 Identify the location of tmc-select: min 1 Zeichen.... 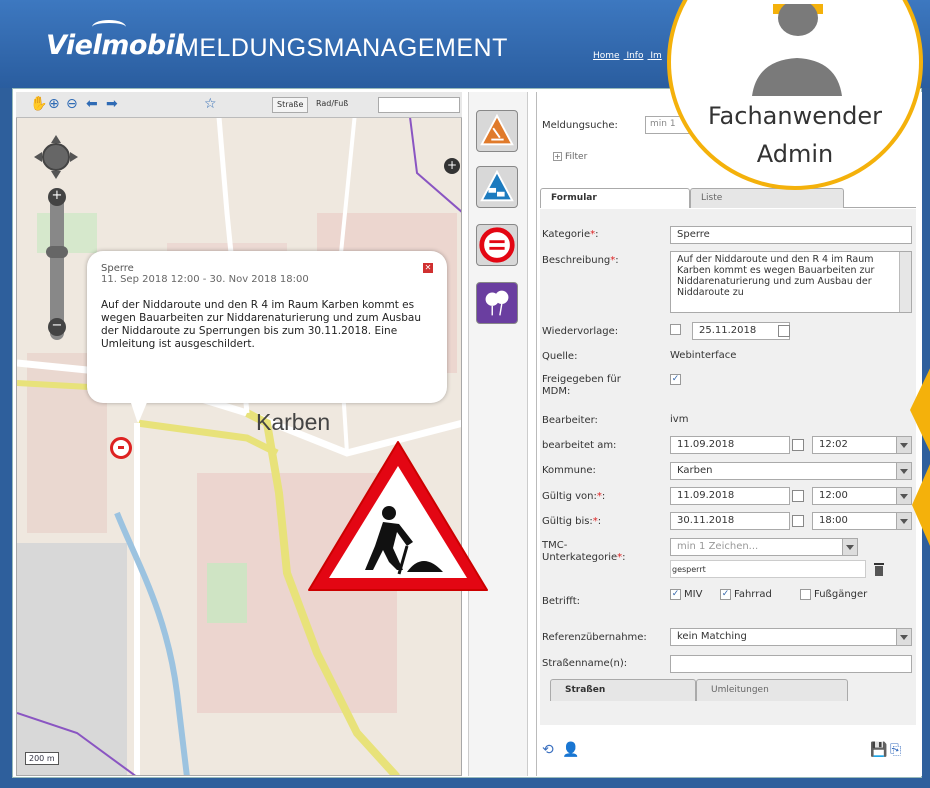
(764, 547).